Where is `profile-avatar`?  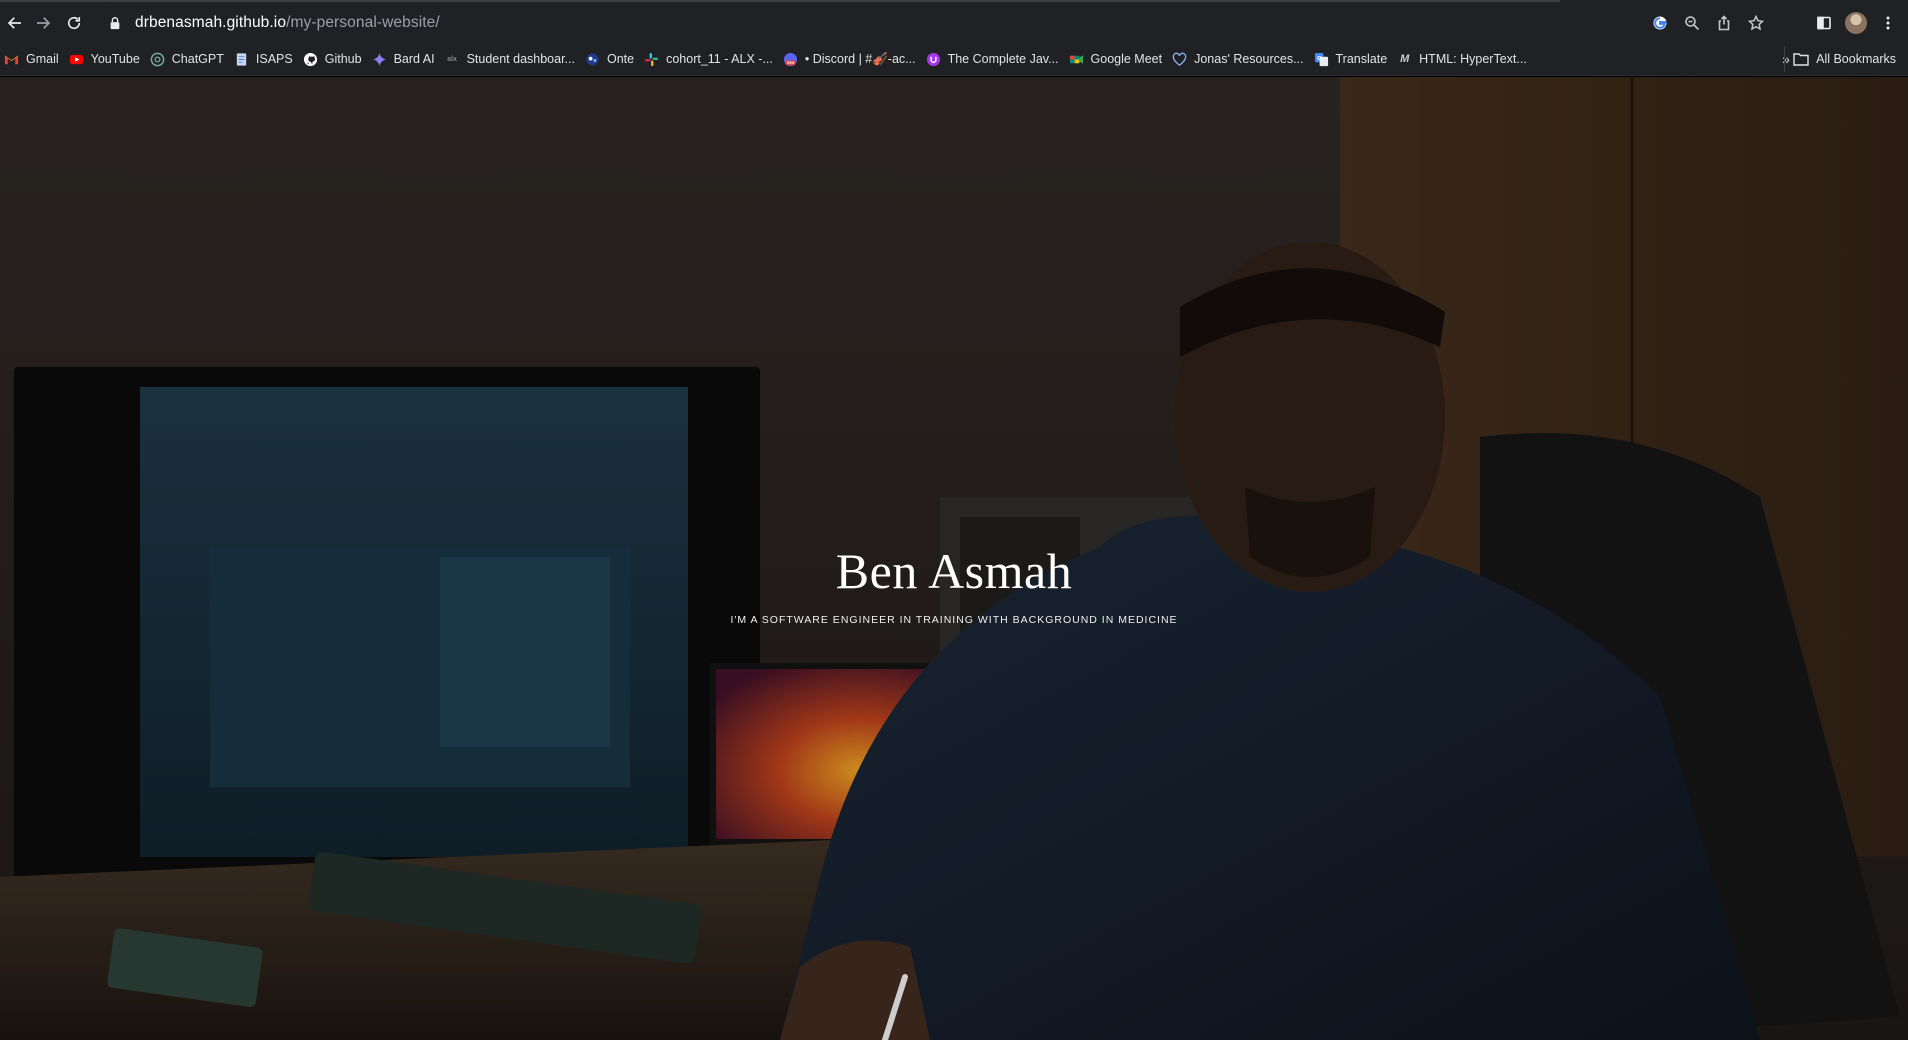
profile-avatar is located at coordinates (1856, 23).